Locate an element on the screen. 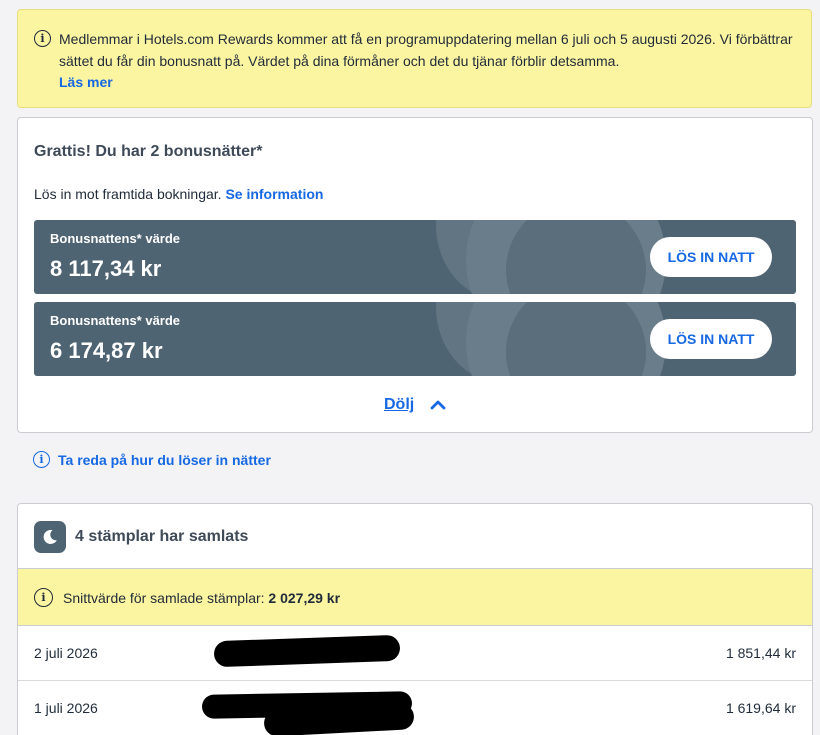 This screenshot has height=735, width=820. how-to-redeem: i Ta reda på hur du löser in nätter is located at coordinates (152, 459).